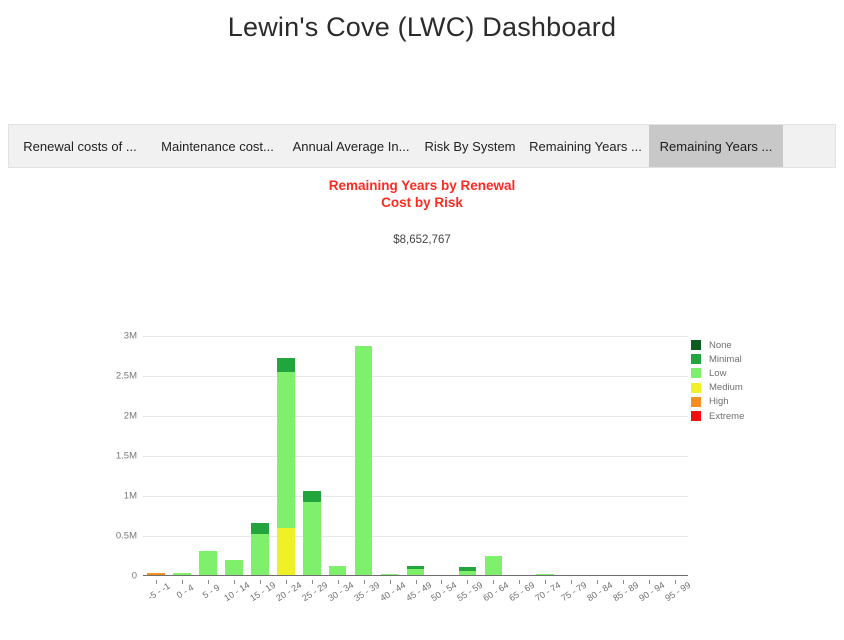 Image resolution: width=844 pixels, height=640 pixels. I want to click on x-label-slot: 25 - 29, so click(314, 610).